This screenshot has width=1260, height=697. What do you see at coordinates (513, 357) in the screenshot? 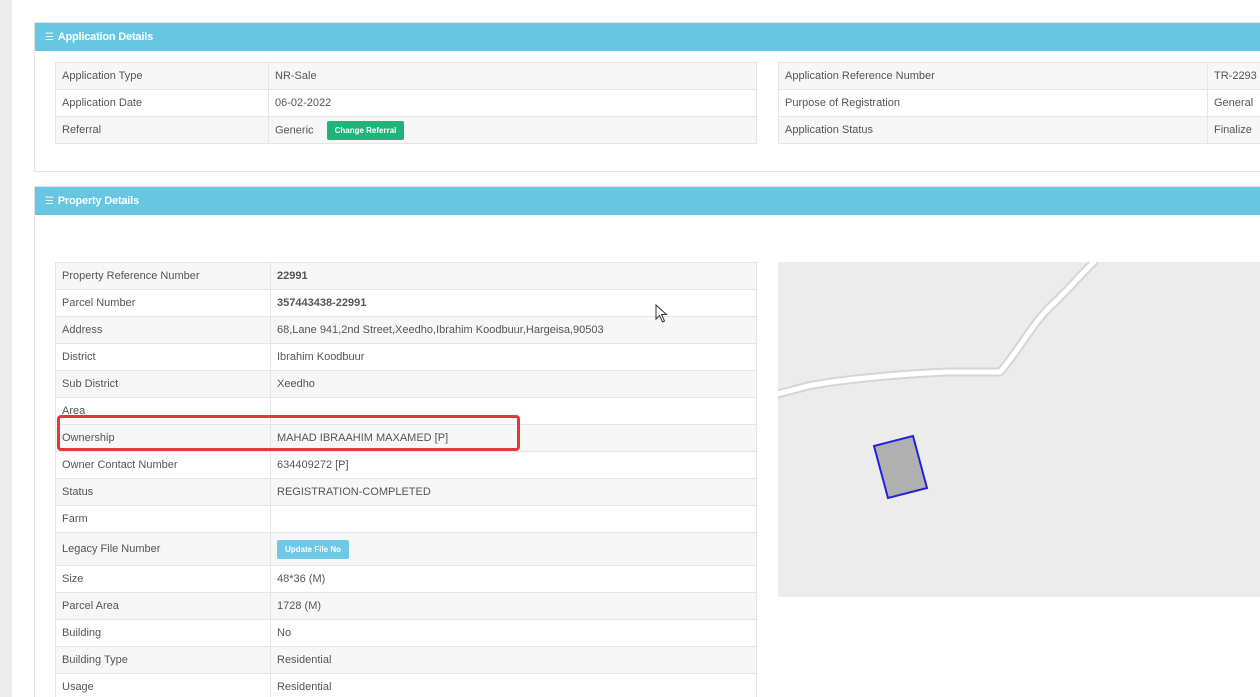
I see `row-value: Ibrahim Koodbuur` at bounding box center [513, 357].